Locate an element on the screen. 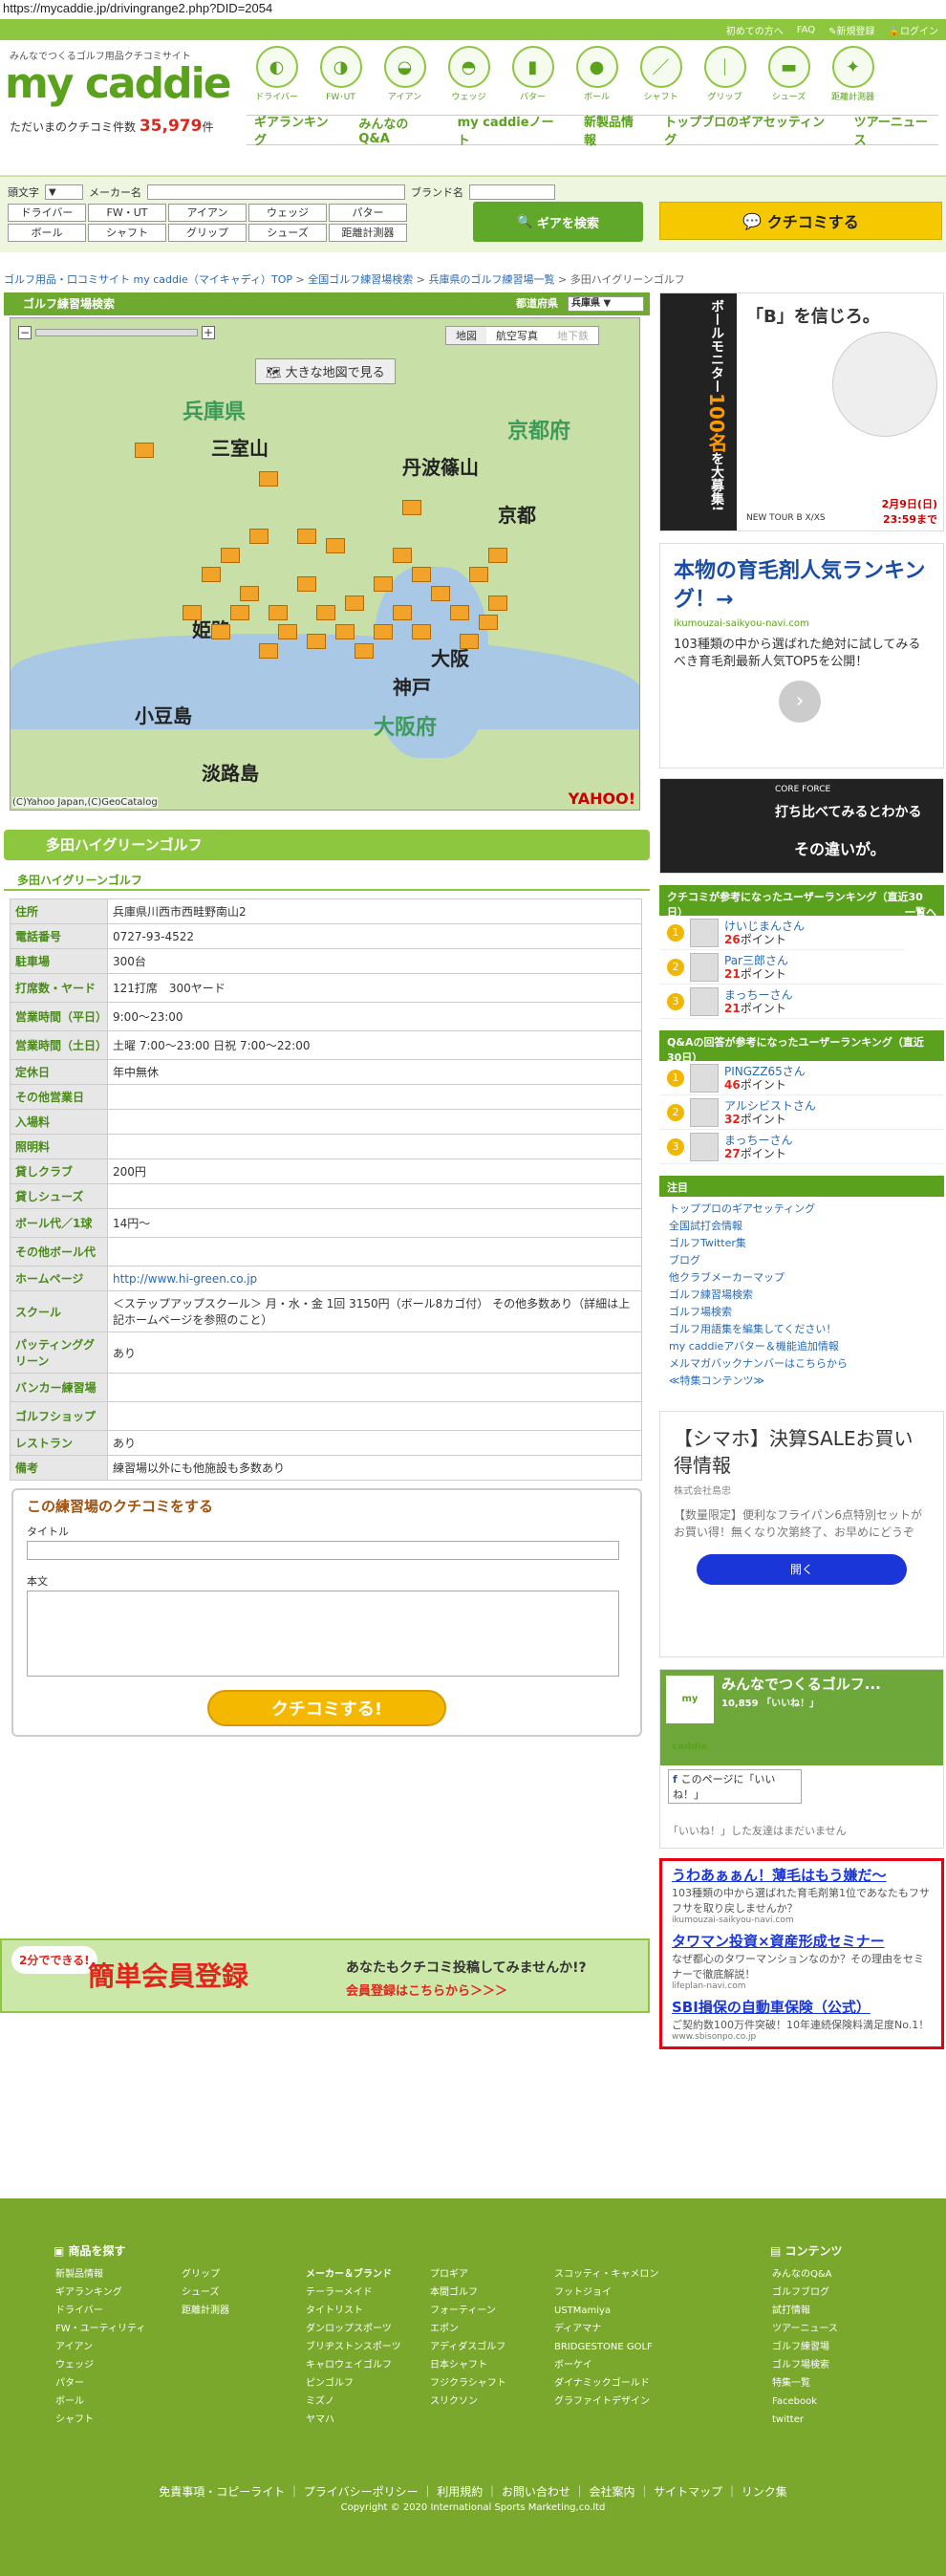 The height and width of the screenshot is (2576, 946). title-input is located at coordinates (323, 1550).